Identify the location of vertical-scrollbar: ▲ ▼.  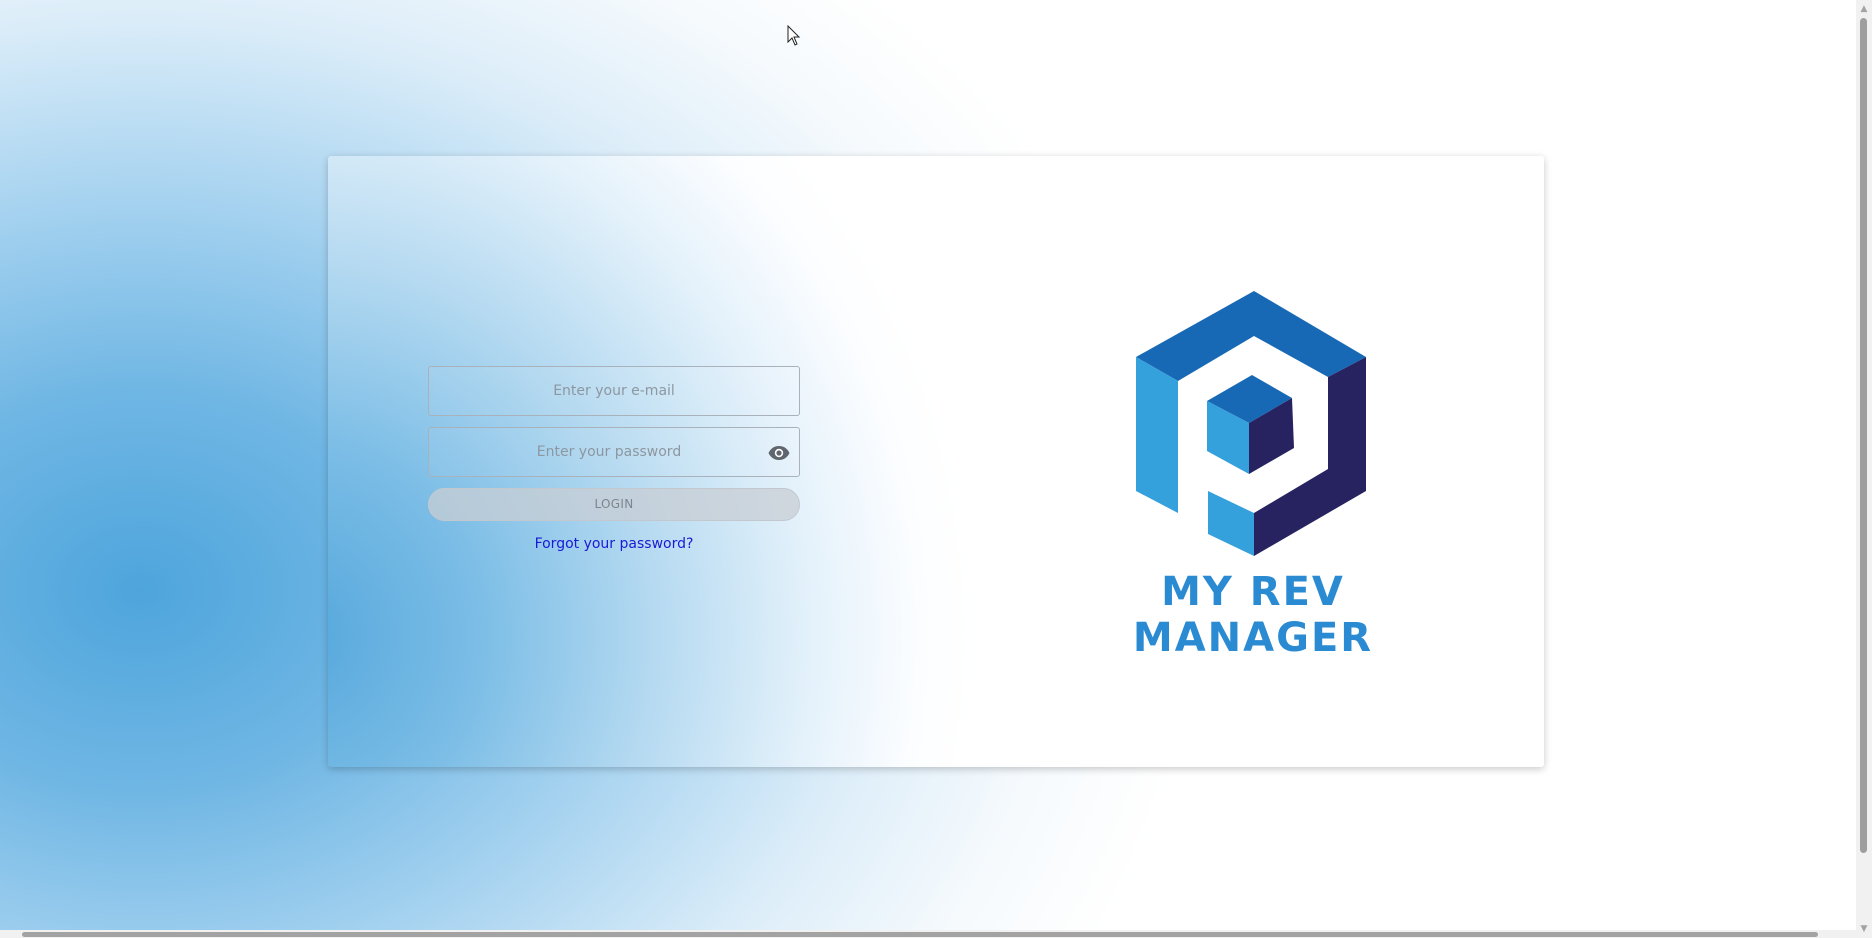
(1864, 469).